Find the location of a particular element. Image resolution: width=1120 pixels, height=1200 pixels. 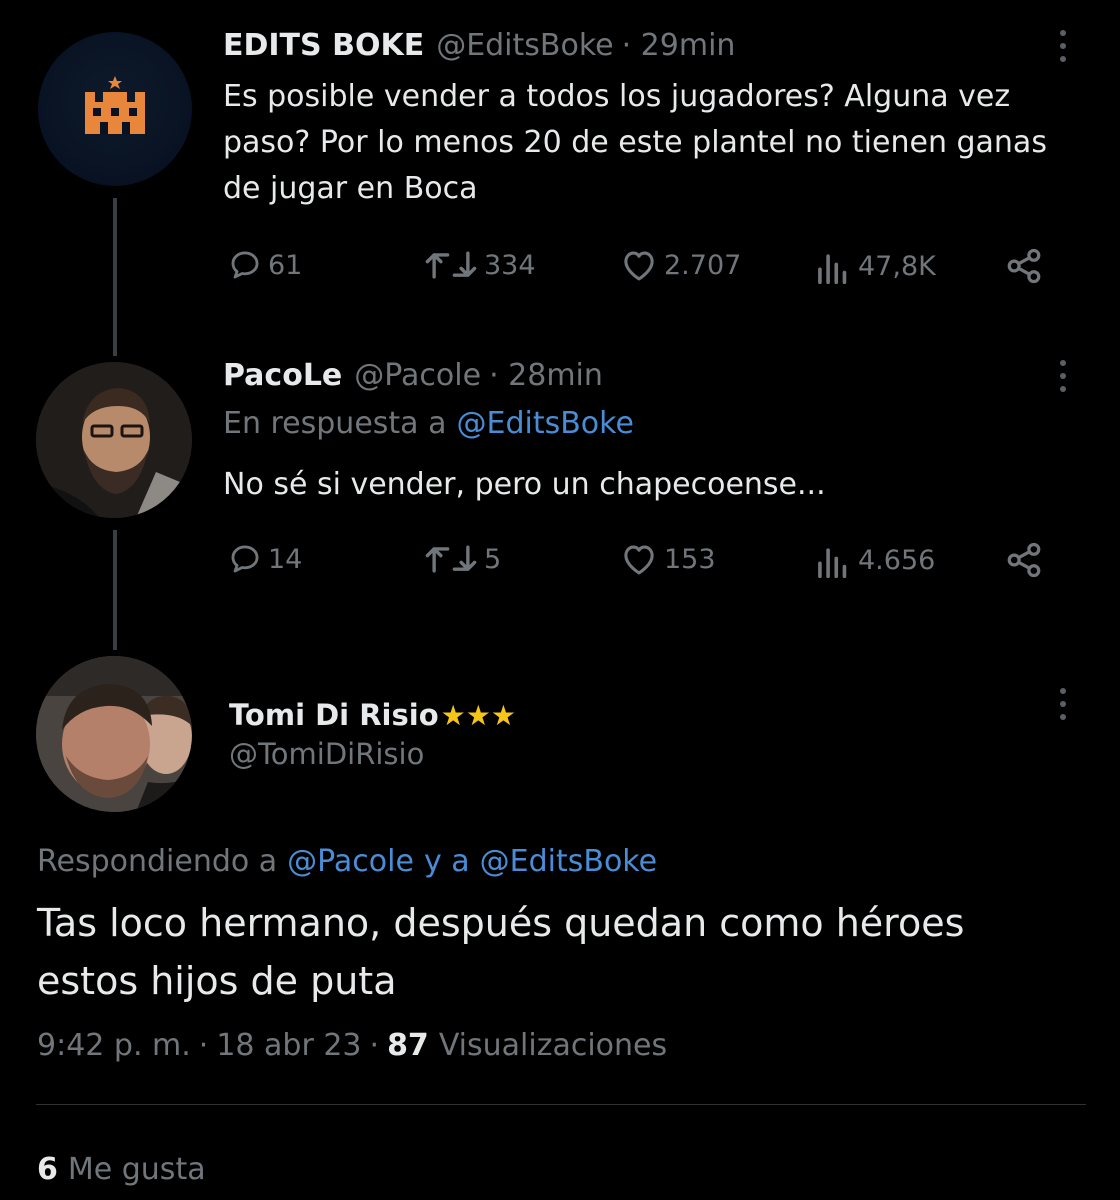

reply-context: En respuesta a @EditsBoke is located at coordinates (428, 423).